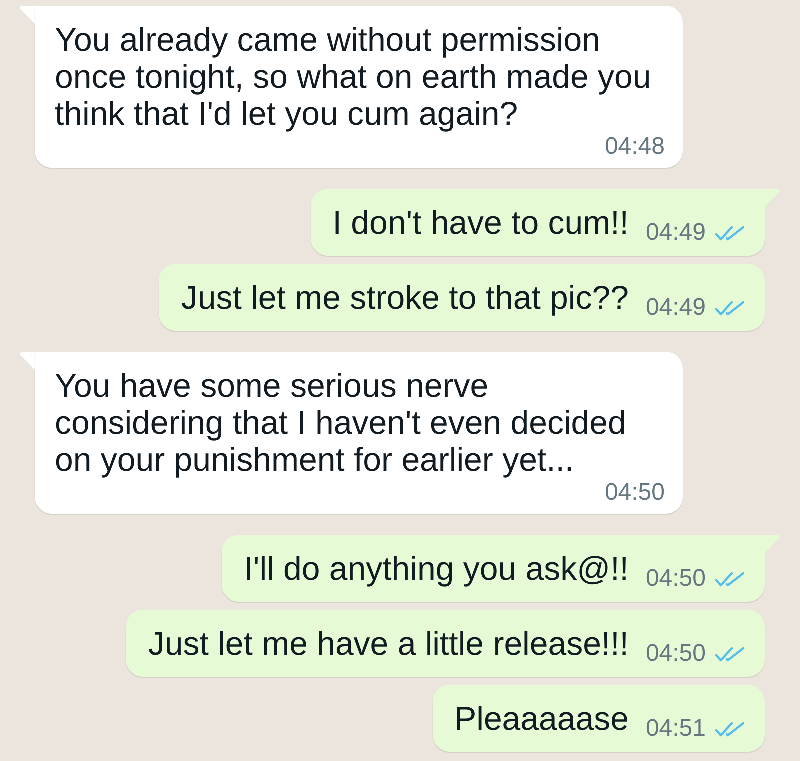 This screenshot has width=800, height=761. What do you see at coordinates (676, 729) in the screenshot?
I see `message-time: 04:51` at bounding box center [676, 729].